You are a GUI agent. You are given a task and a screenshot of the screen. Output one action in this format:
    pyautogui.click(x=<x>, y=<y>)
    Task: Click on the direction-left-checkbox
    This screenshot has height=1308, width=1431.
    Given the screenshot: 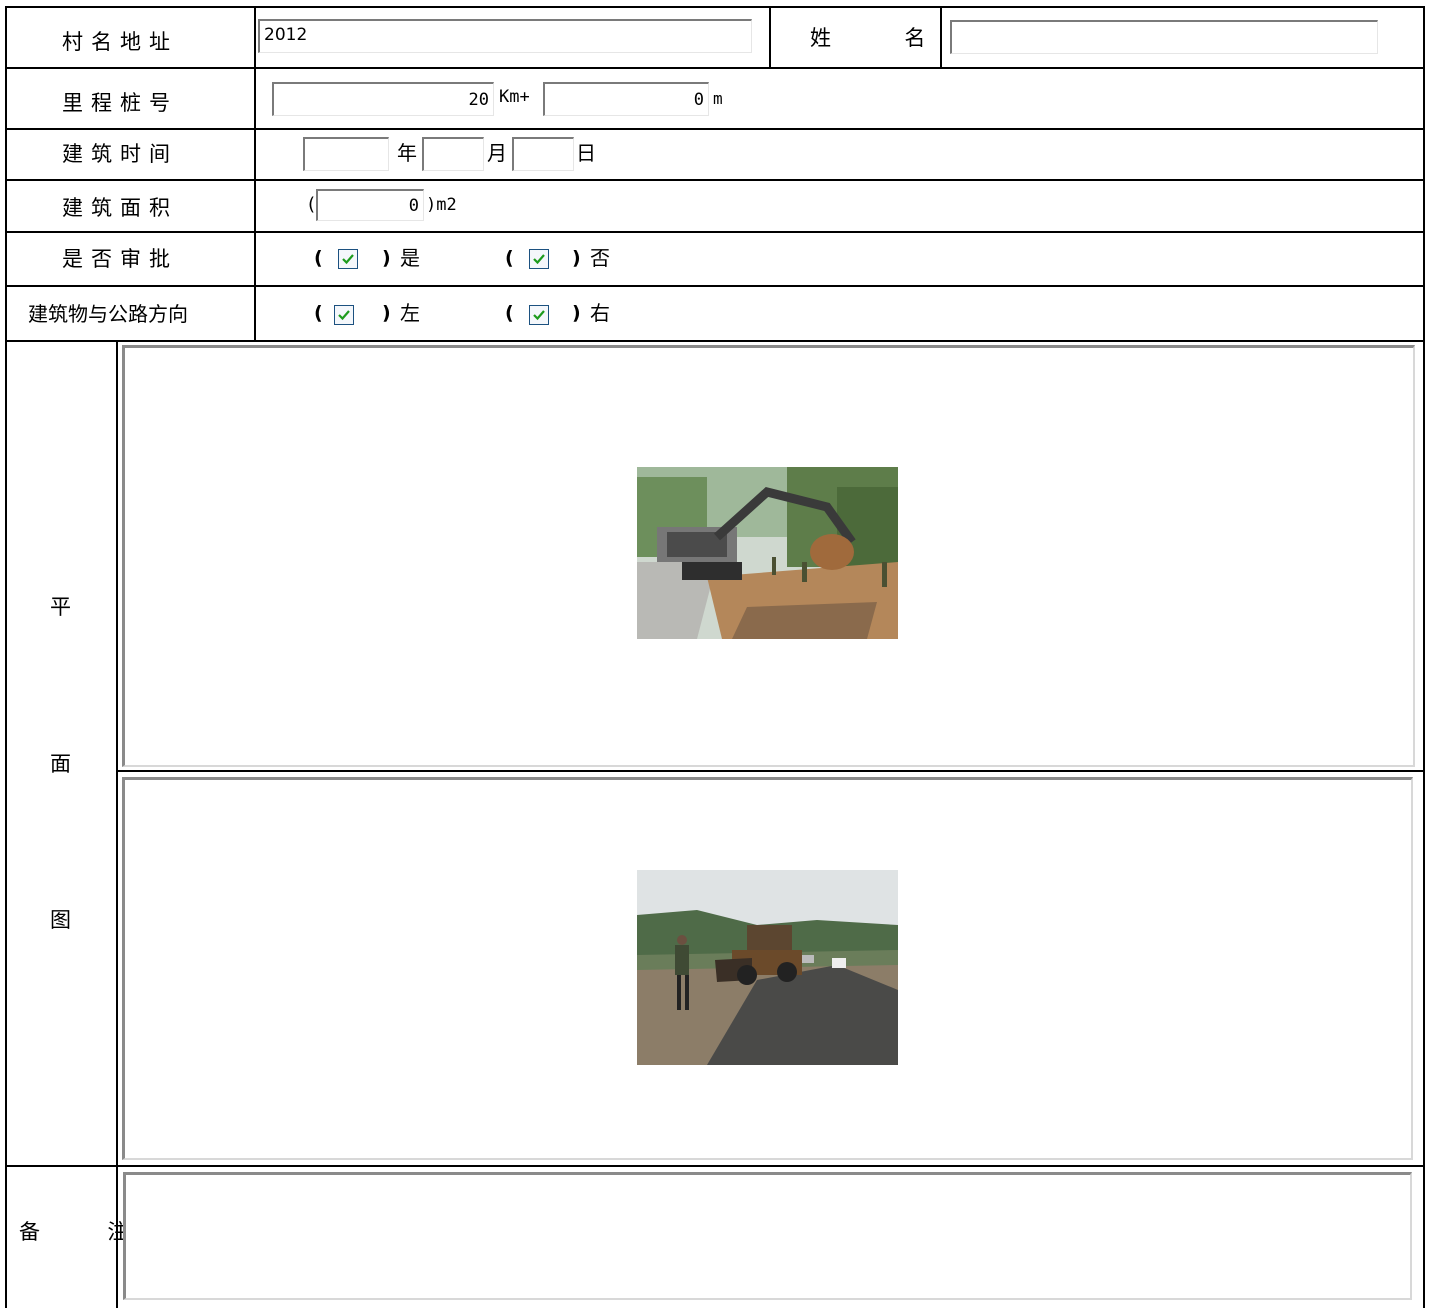 What is the action you would take?
    pyautogui.click(x=344, y=315)
    